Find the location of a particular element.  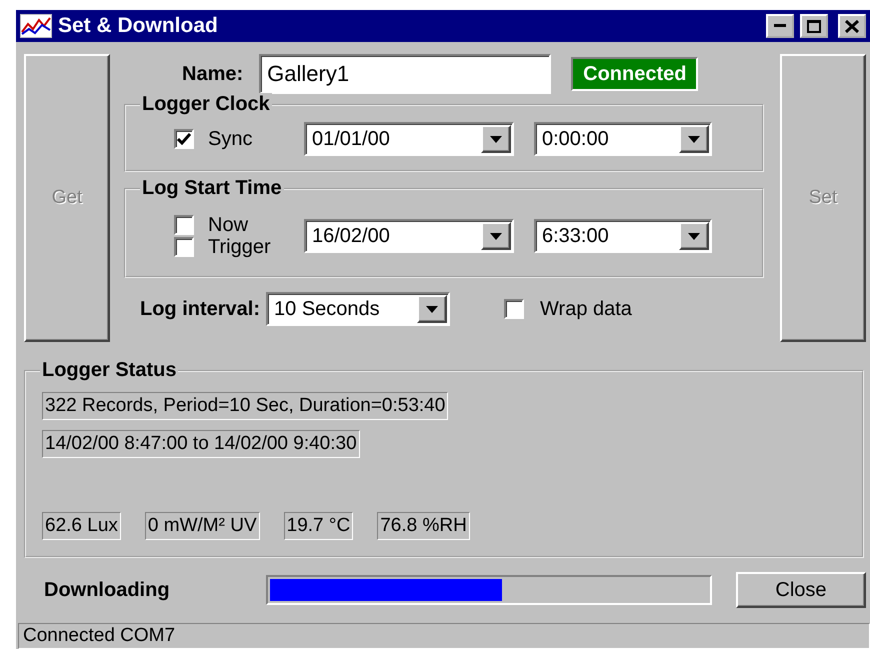

interval-label: Log interval: is located at coordinates (200, 309).